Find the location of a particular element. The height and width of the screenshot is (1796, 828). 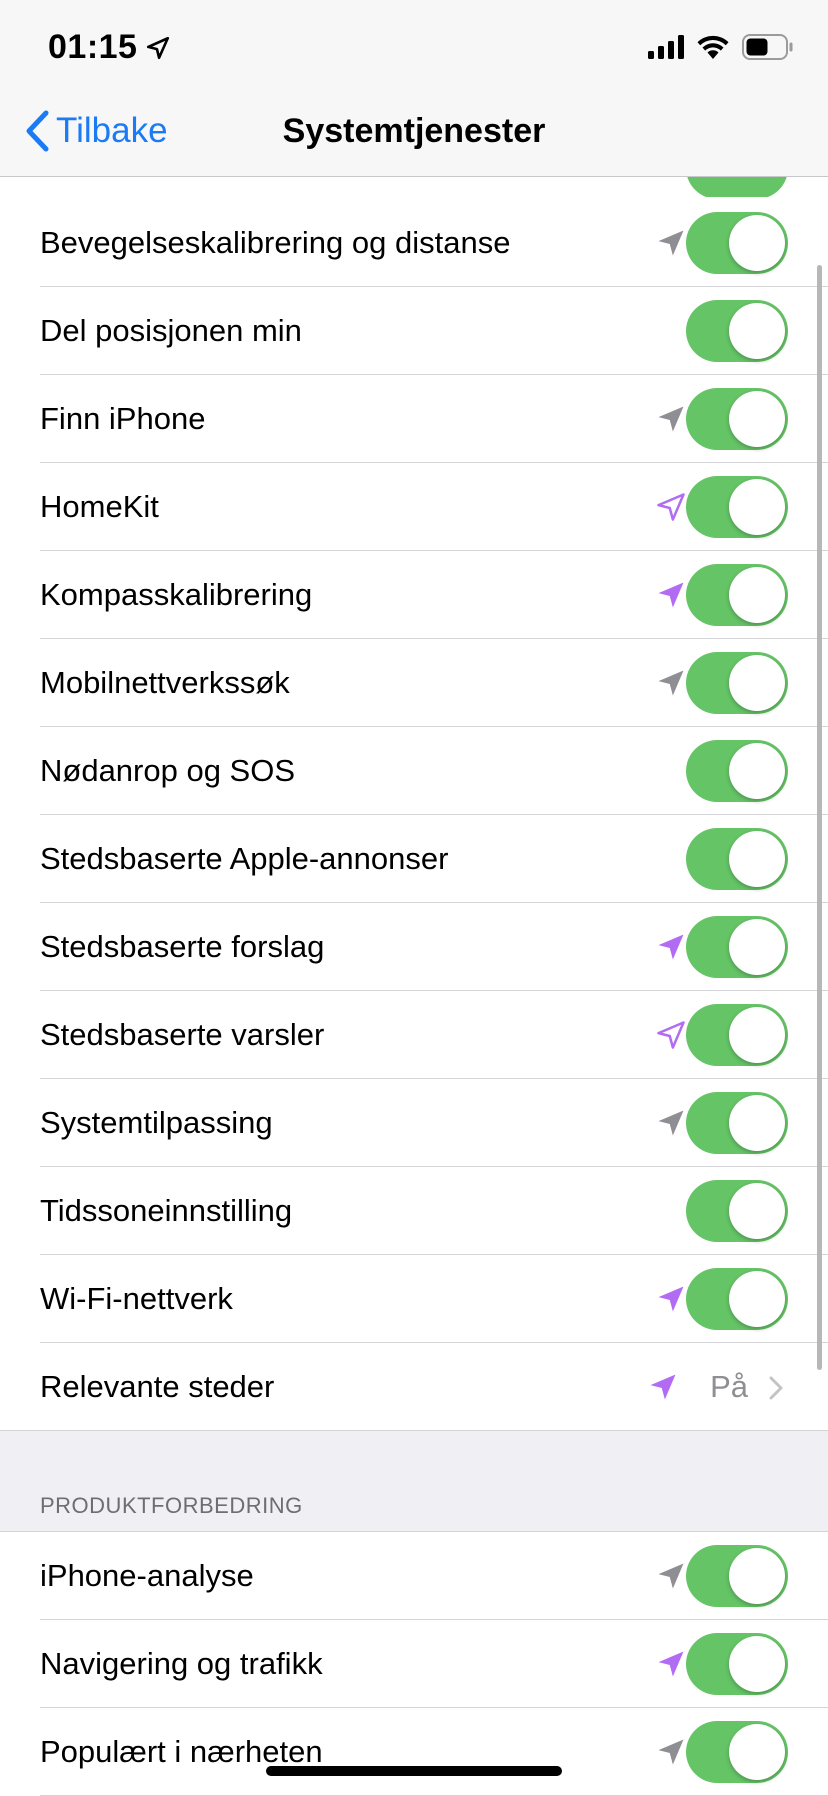

row-label: Relevante steder is located at coordinates (157, 1386).